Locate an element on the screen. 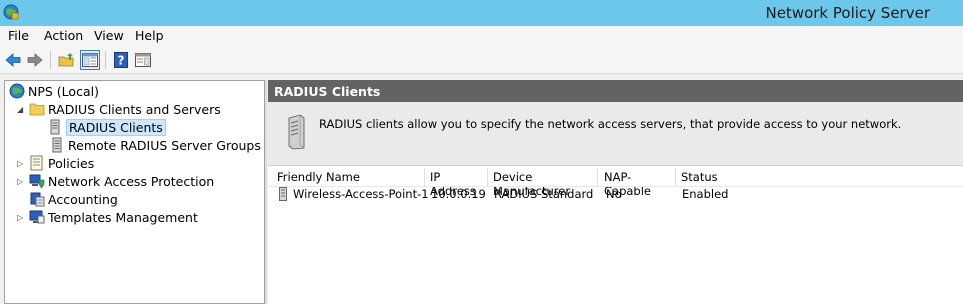 This screenshot has height=304, width=963. tree-item-templates-management: Templates Management is located at coordinates (113, 217).